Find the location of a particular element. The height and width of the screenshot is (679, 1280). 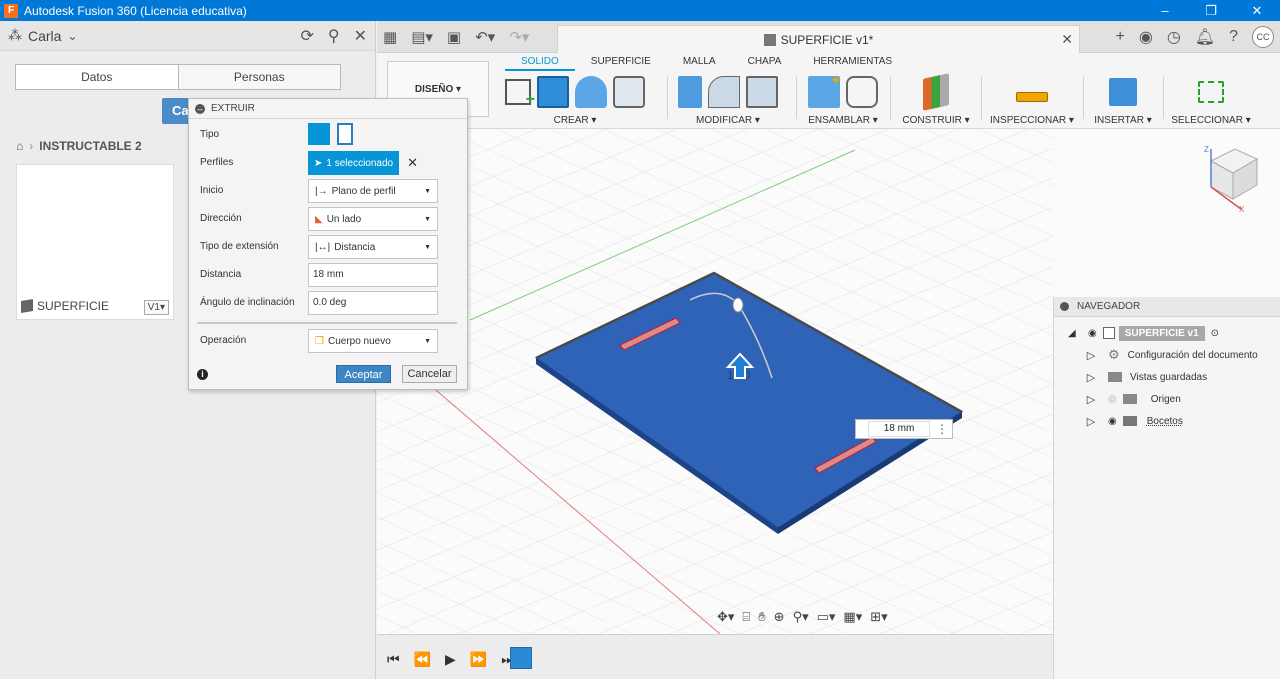

group-modificar-label: MODIFICAR ▾ is located at coordinates (728, 120).